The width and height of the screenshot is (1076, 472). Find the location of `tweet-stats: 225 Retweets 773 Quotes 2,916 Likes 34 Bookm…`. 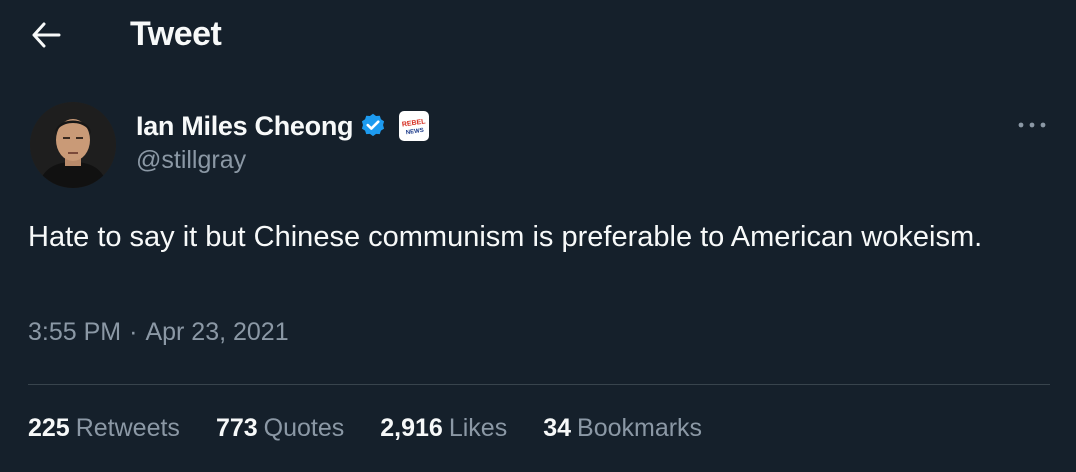

tweet-stats: 225 Retweets 773 Quotes 2,916 Likes 34 Bookm… is located at coordinates (383, 428).